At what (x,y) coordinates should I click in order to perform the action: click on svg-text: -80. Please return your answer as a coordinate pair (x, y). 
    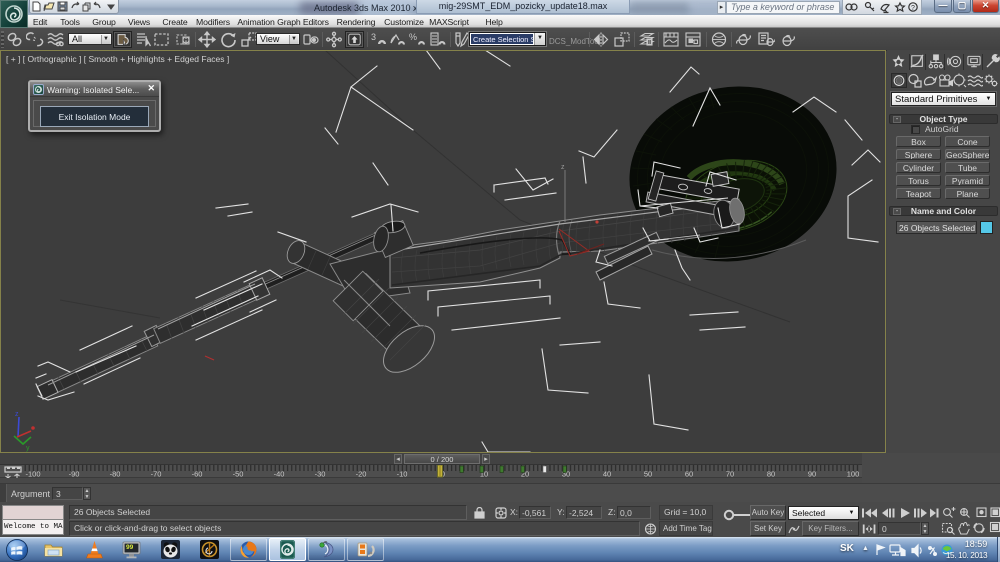
    Looking at the image, I should click on (115, 474).